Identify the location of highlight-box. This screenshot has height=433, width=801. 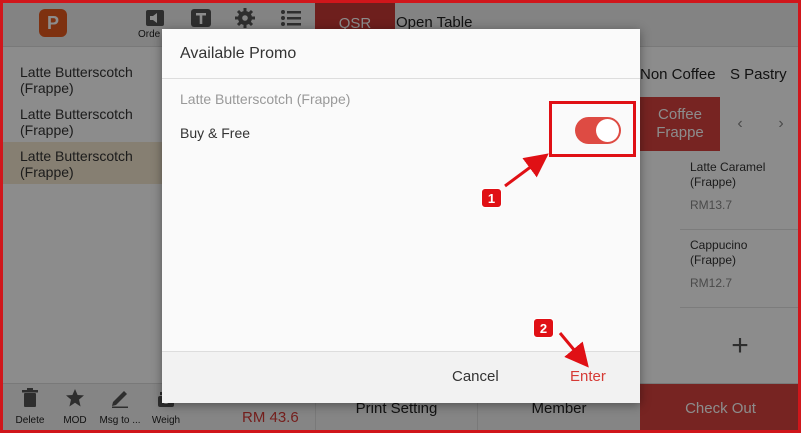
(592, 129).